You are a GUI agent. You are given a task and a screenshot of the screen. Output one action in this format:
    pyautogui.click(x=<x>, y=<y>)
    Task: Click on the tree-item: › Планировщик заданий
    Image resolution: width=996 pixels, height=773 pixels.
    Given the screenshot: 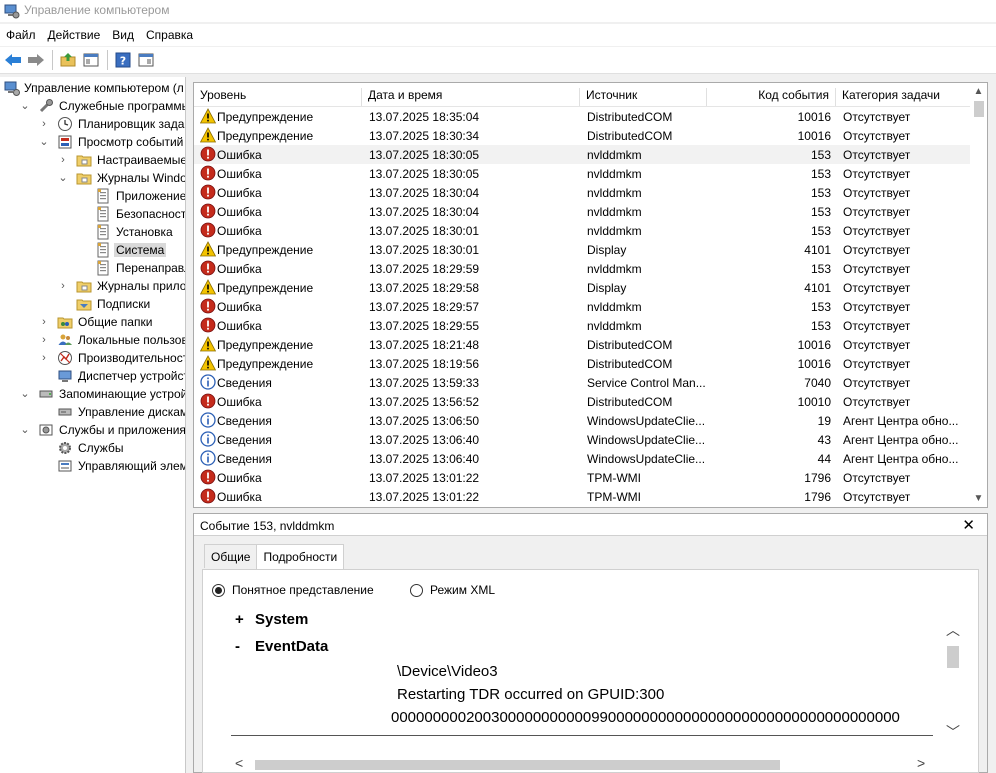 What is the action you would take?
    pyautogui.click(x=92, y=124)
    